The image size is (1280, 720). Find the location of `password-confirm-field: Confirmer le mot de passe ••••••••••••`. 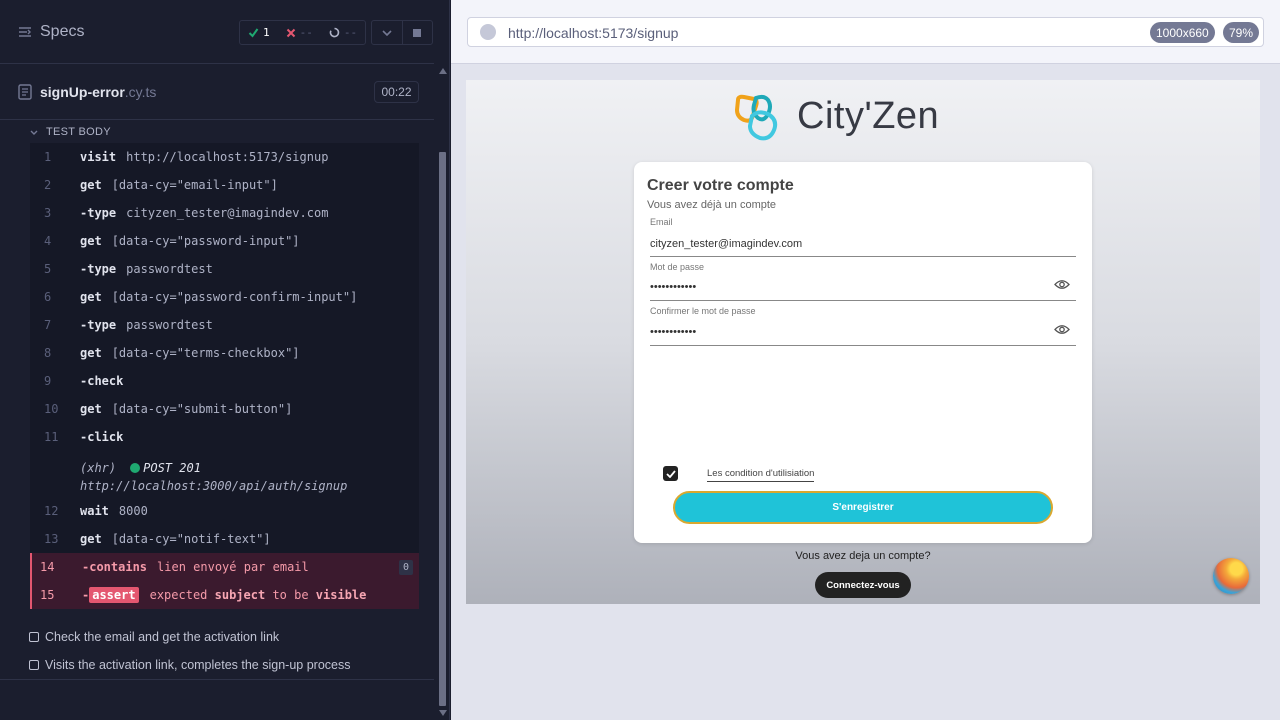

password-confirm-field: Confirmer le mot de passe •••••••••••• is located at coordinates (863, 326).